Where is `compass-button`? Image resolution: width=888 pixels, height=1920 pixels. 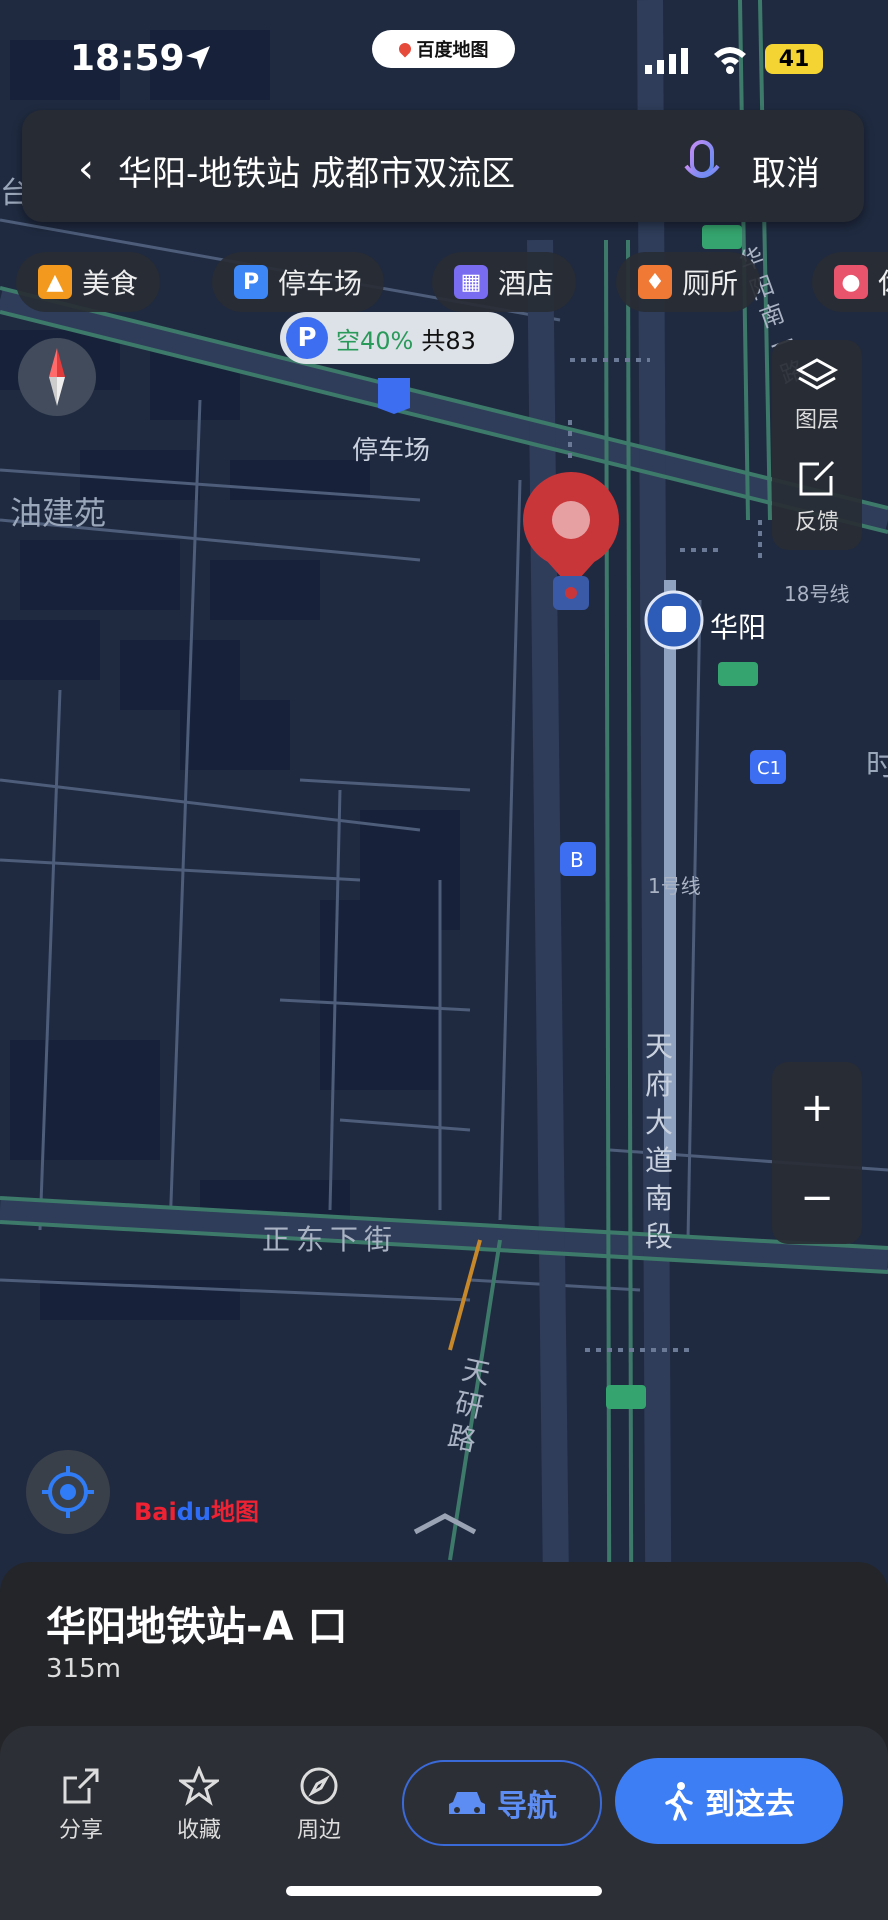
compass-button is located at coordinates (57, 377).